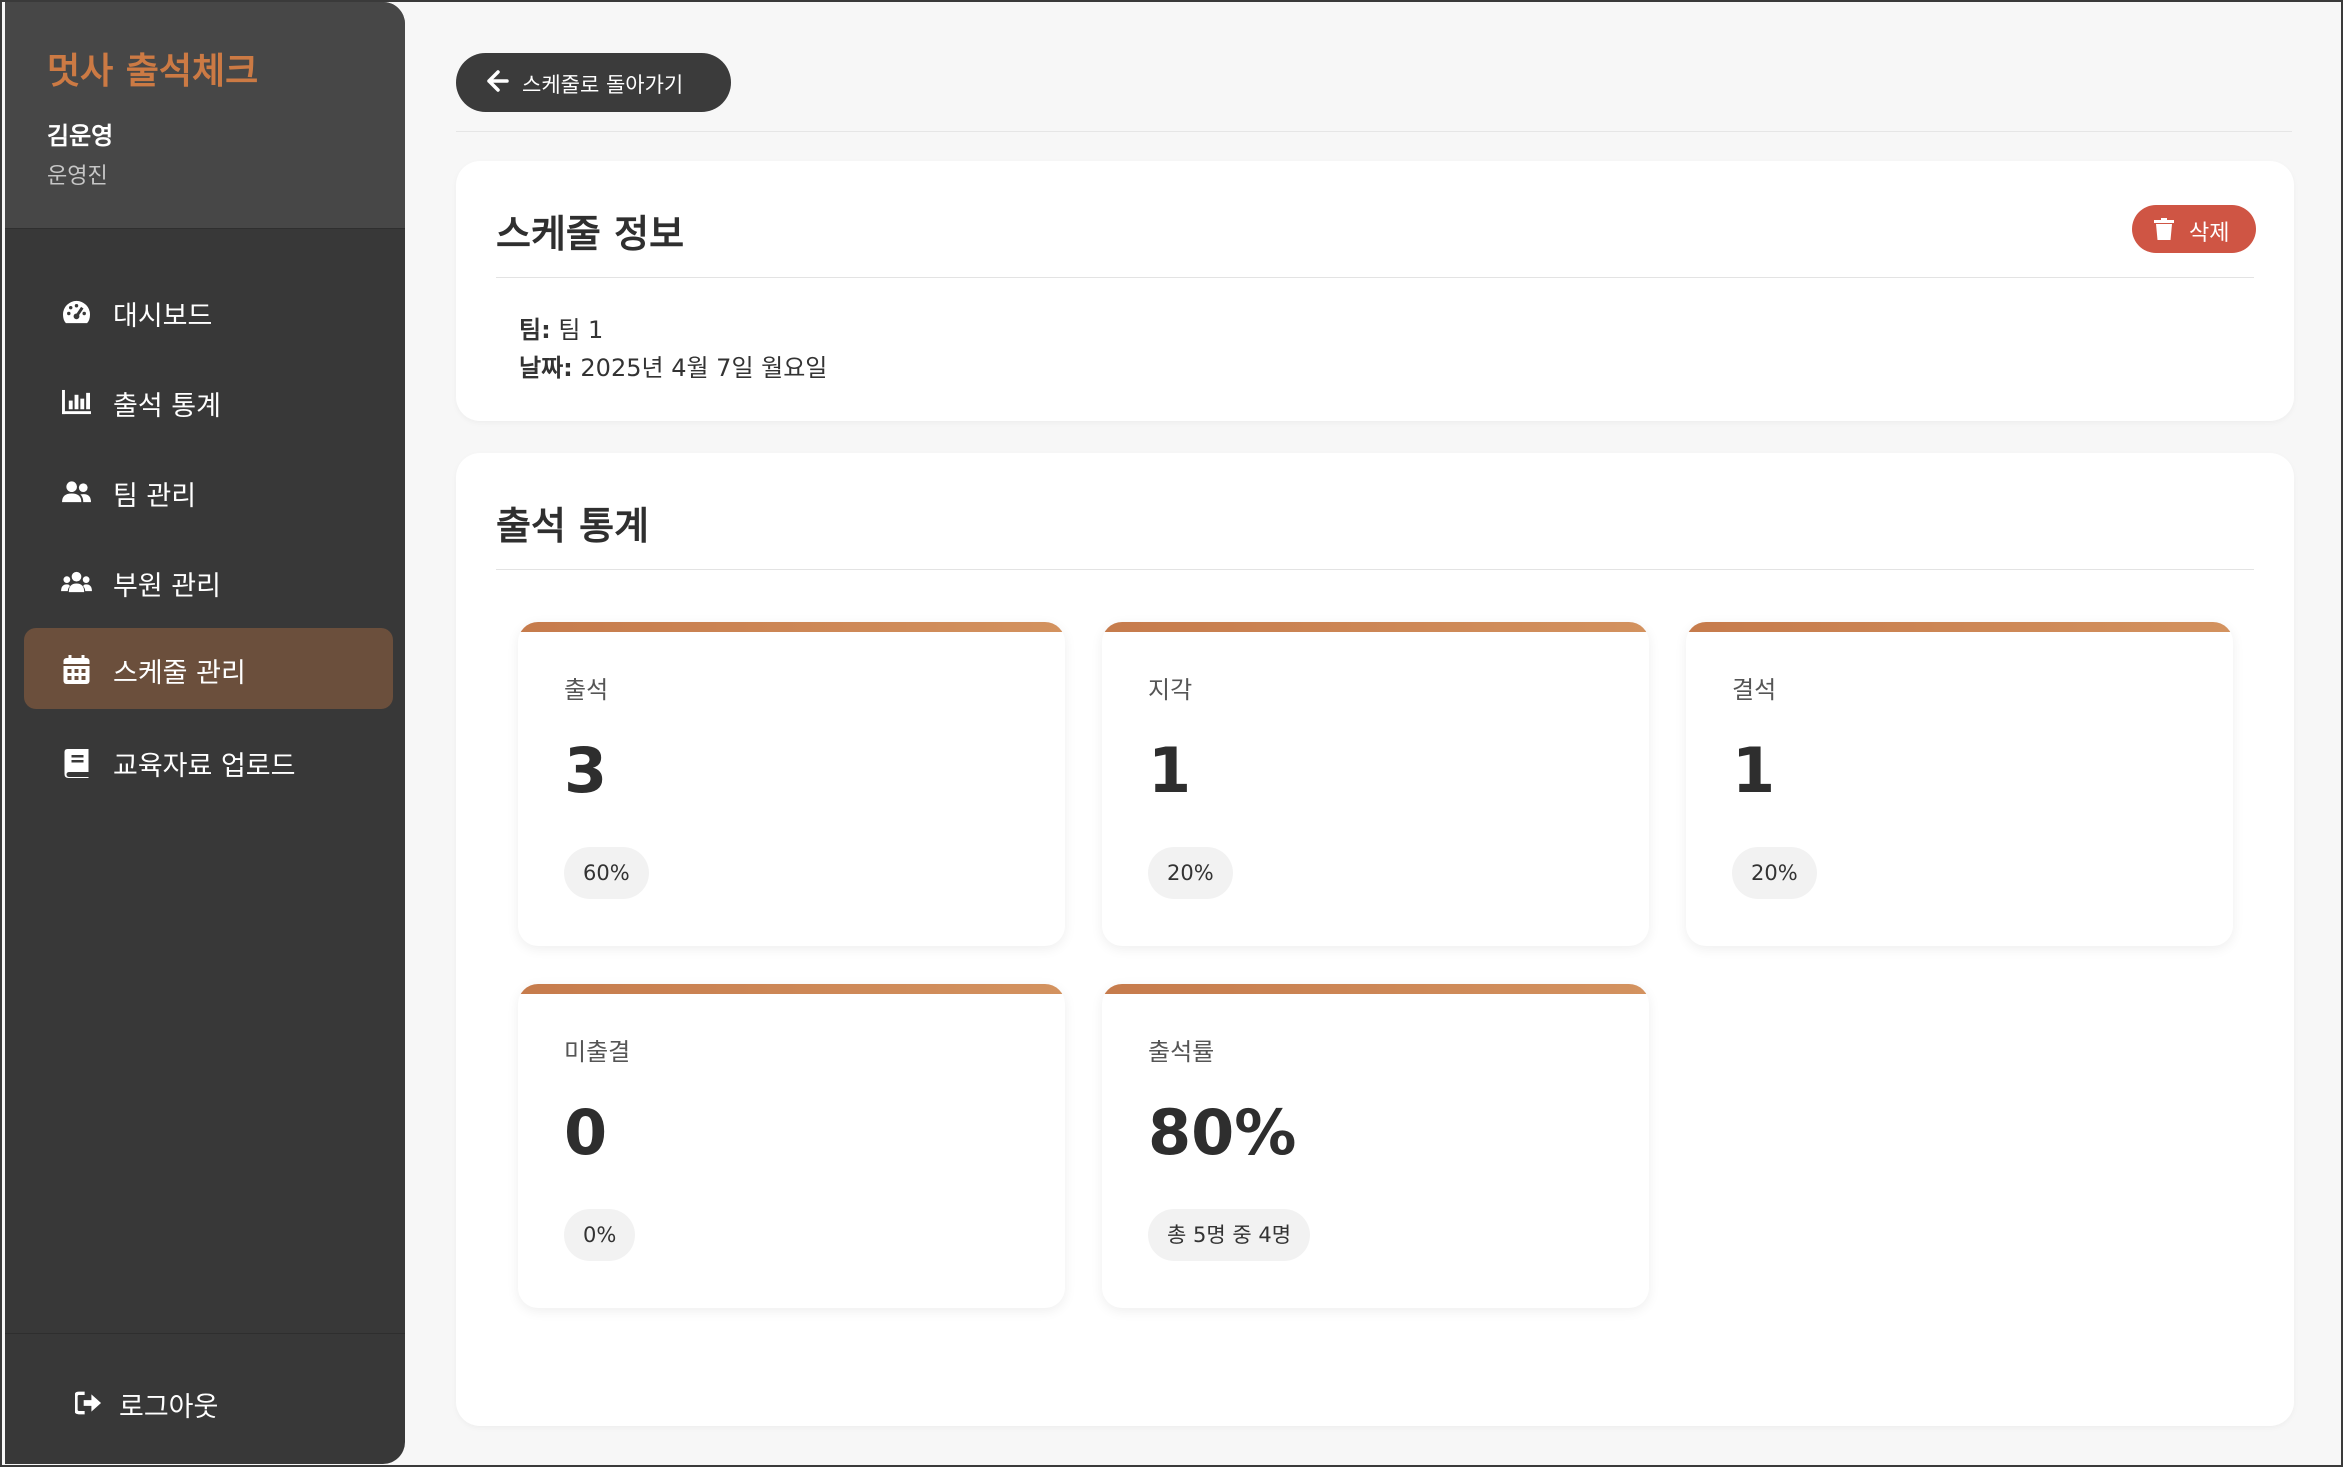  What do you see at coordinates (76, 402) in the screenshot?
I see `bar-chart-icon` at bounding box center [76, 402].